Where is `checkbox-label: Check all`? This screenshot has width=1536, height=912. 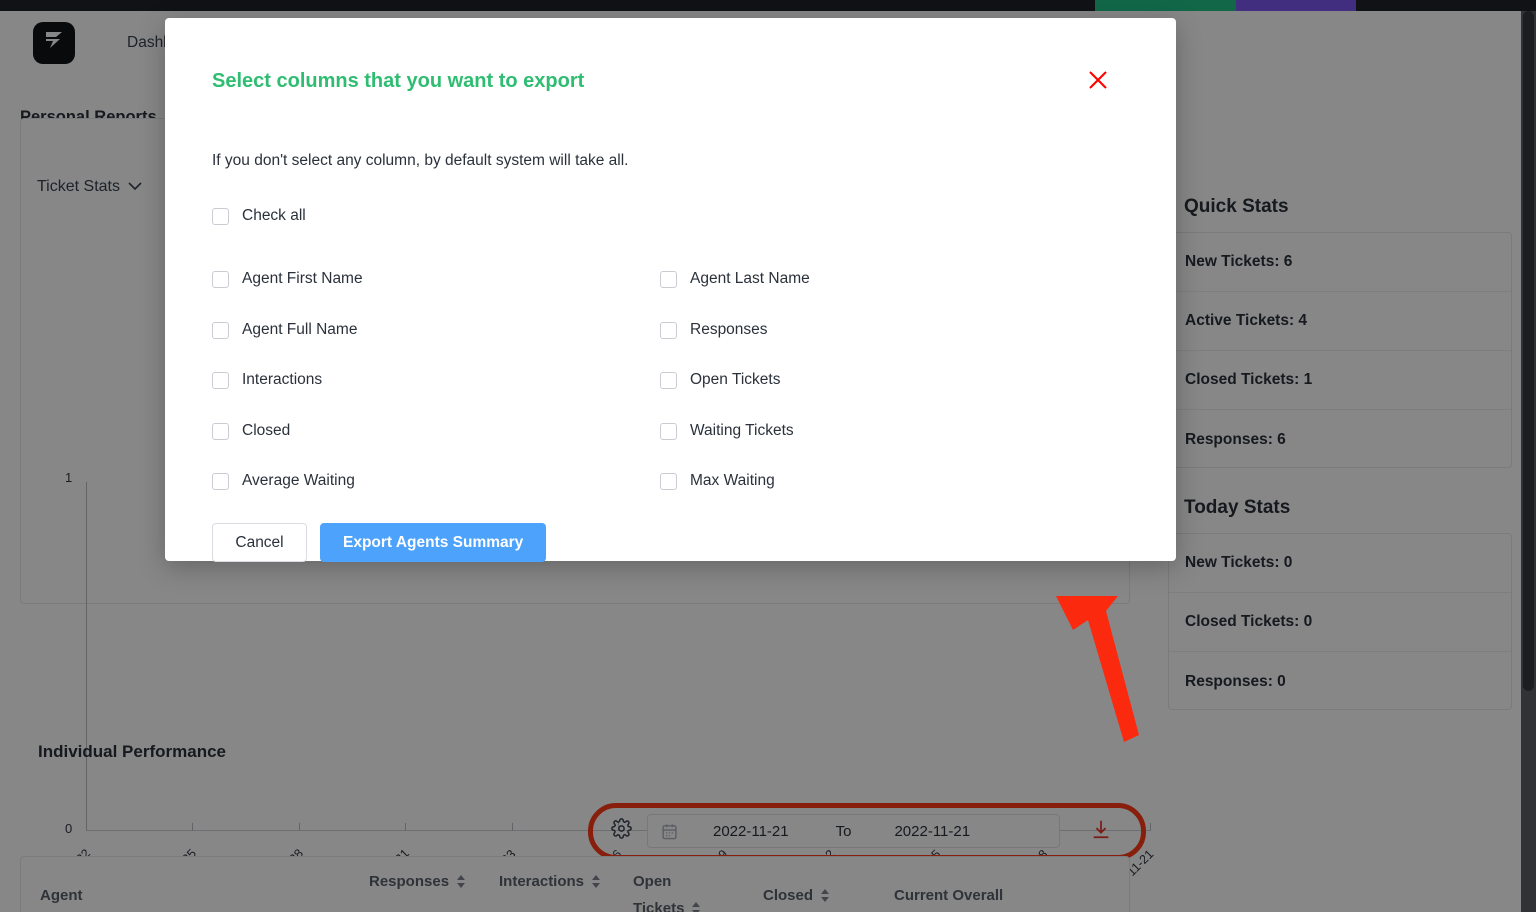 checkbox-label: Check all is located at coordinates (274, 215).